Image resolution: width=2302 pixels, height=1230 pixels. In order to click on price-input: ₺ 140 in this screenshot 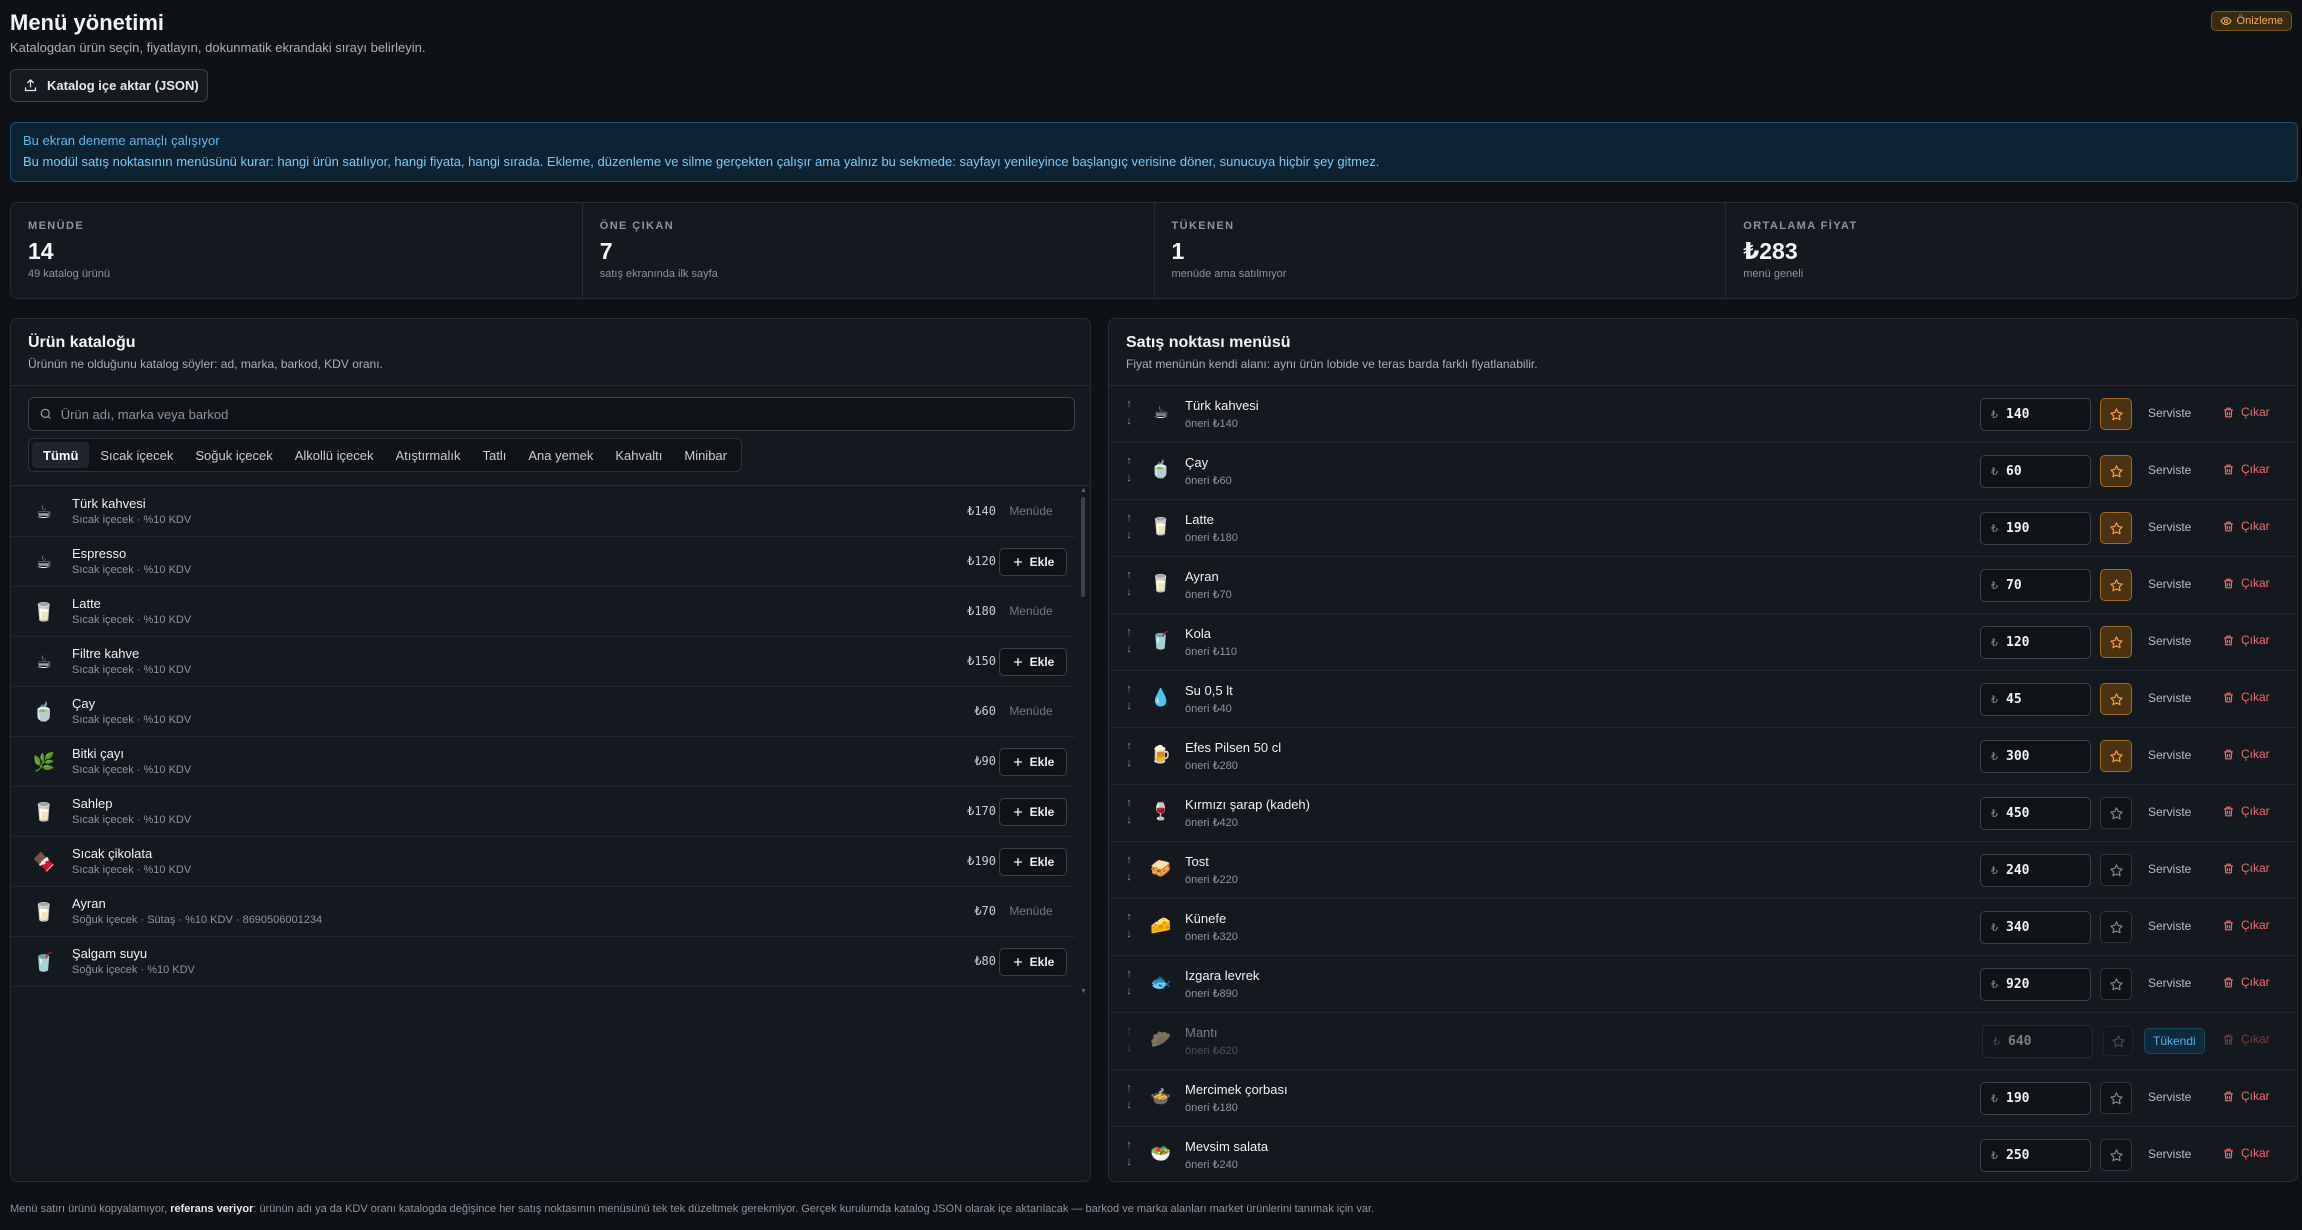, I will do `click(2035, 414)`.